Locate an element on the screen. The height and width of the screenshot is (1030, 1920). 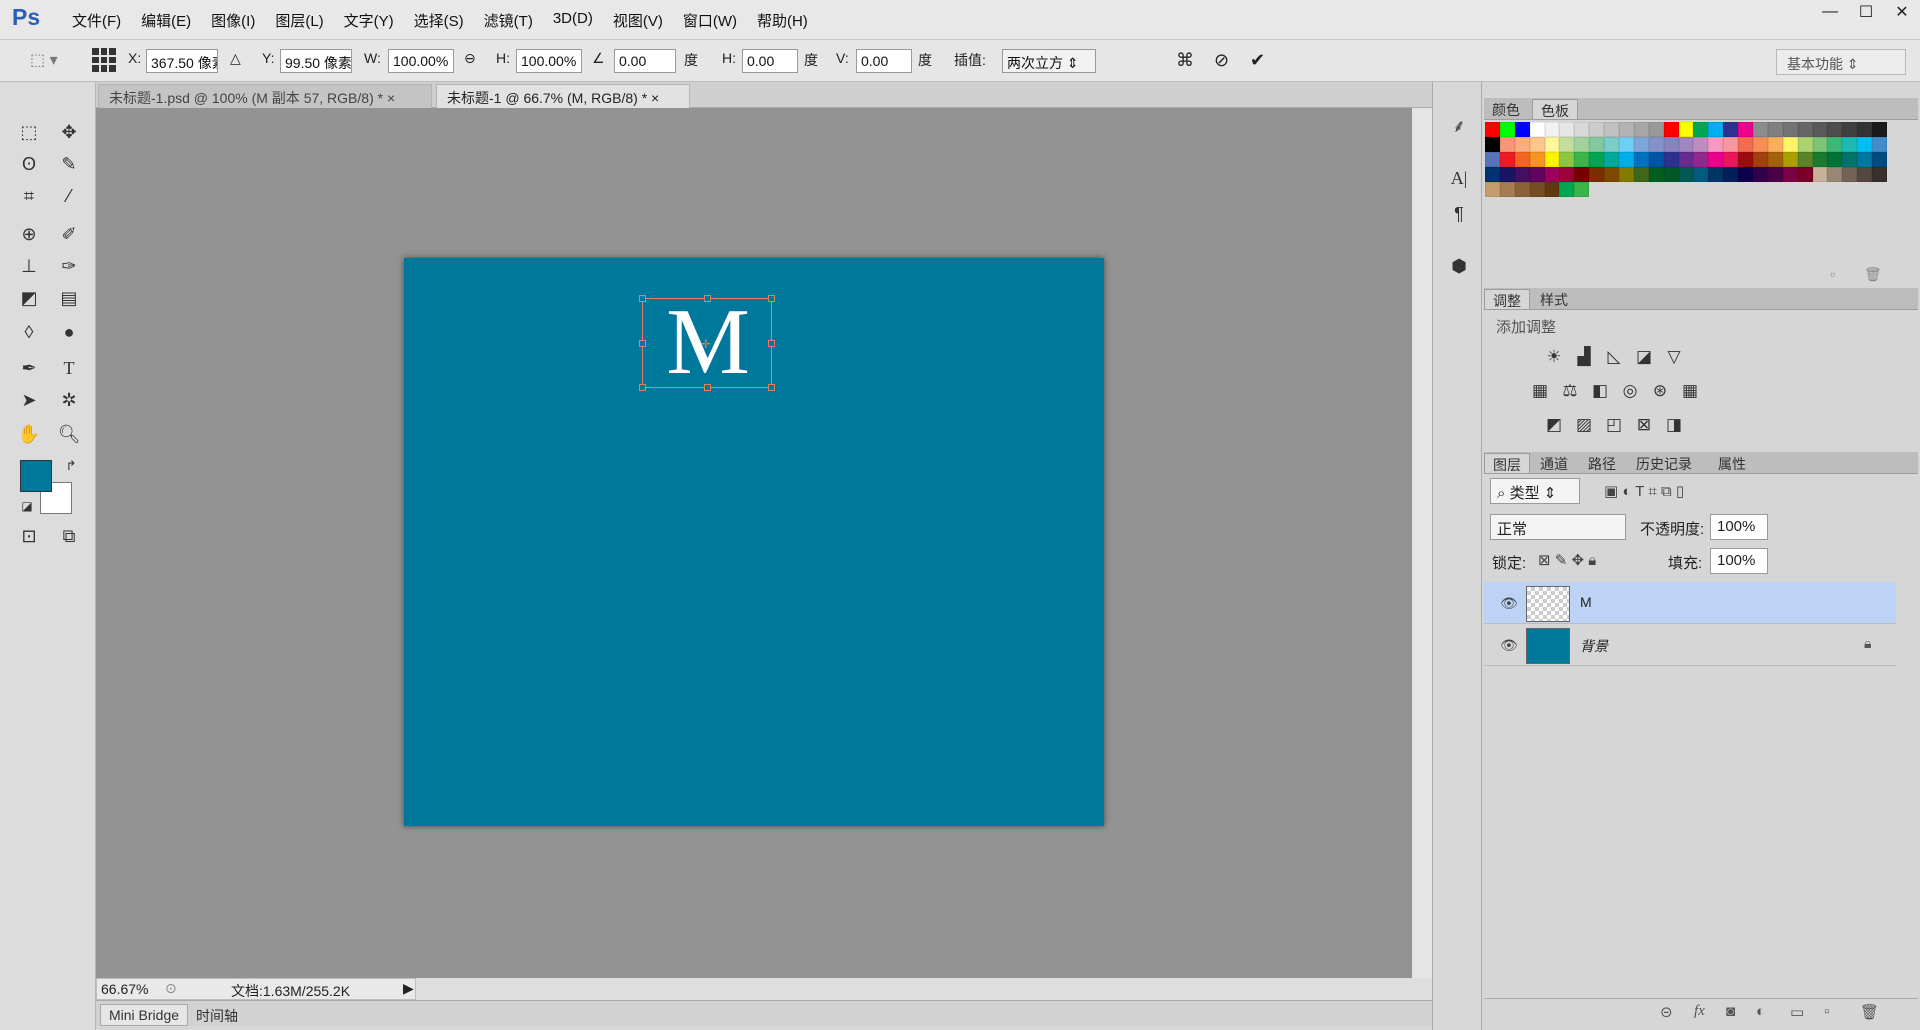
history-brush-icon: ✑ is located at coordinates (69, 266).